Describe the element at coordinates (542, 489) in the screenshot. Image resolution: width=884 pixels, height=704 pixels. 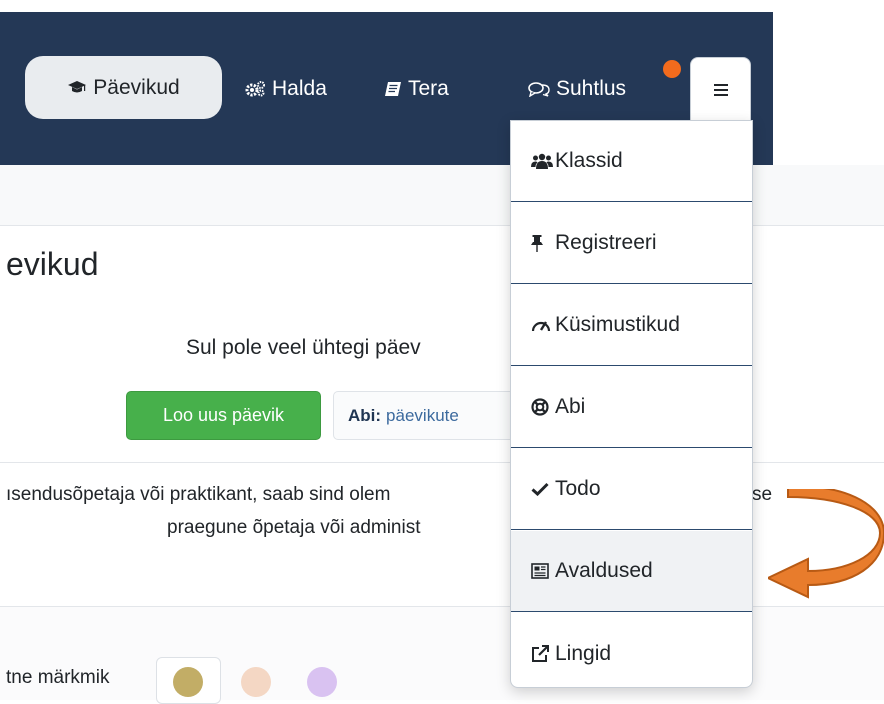
I see `check-icon` at that location.